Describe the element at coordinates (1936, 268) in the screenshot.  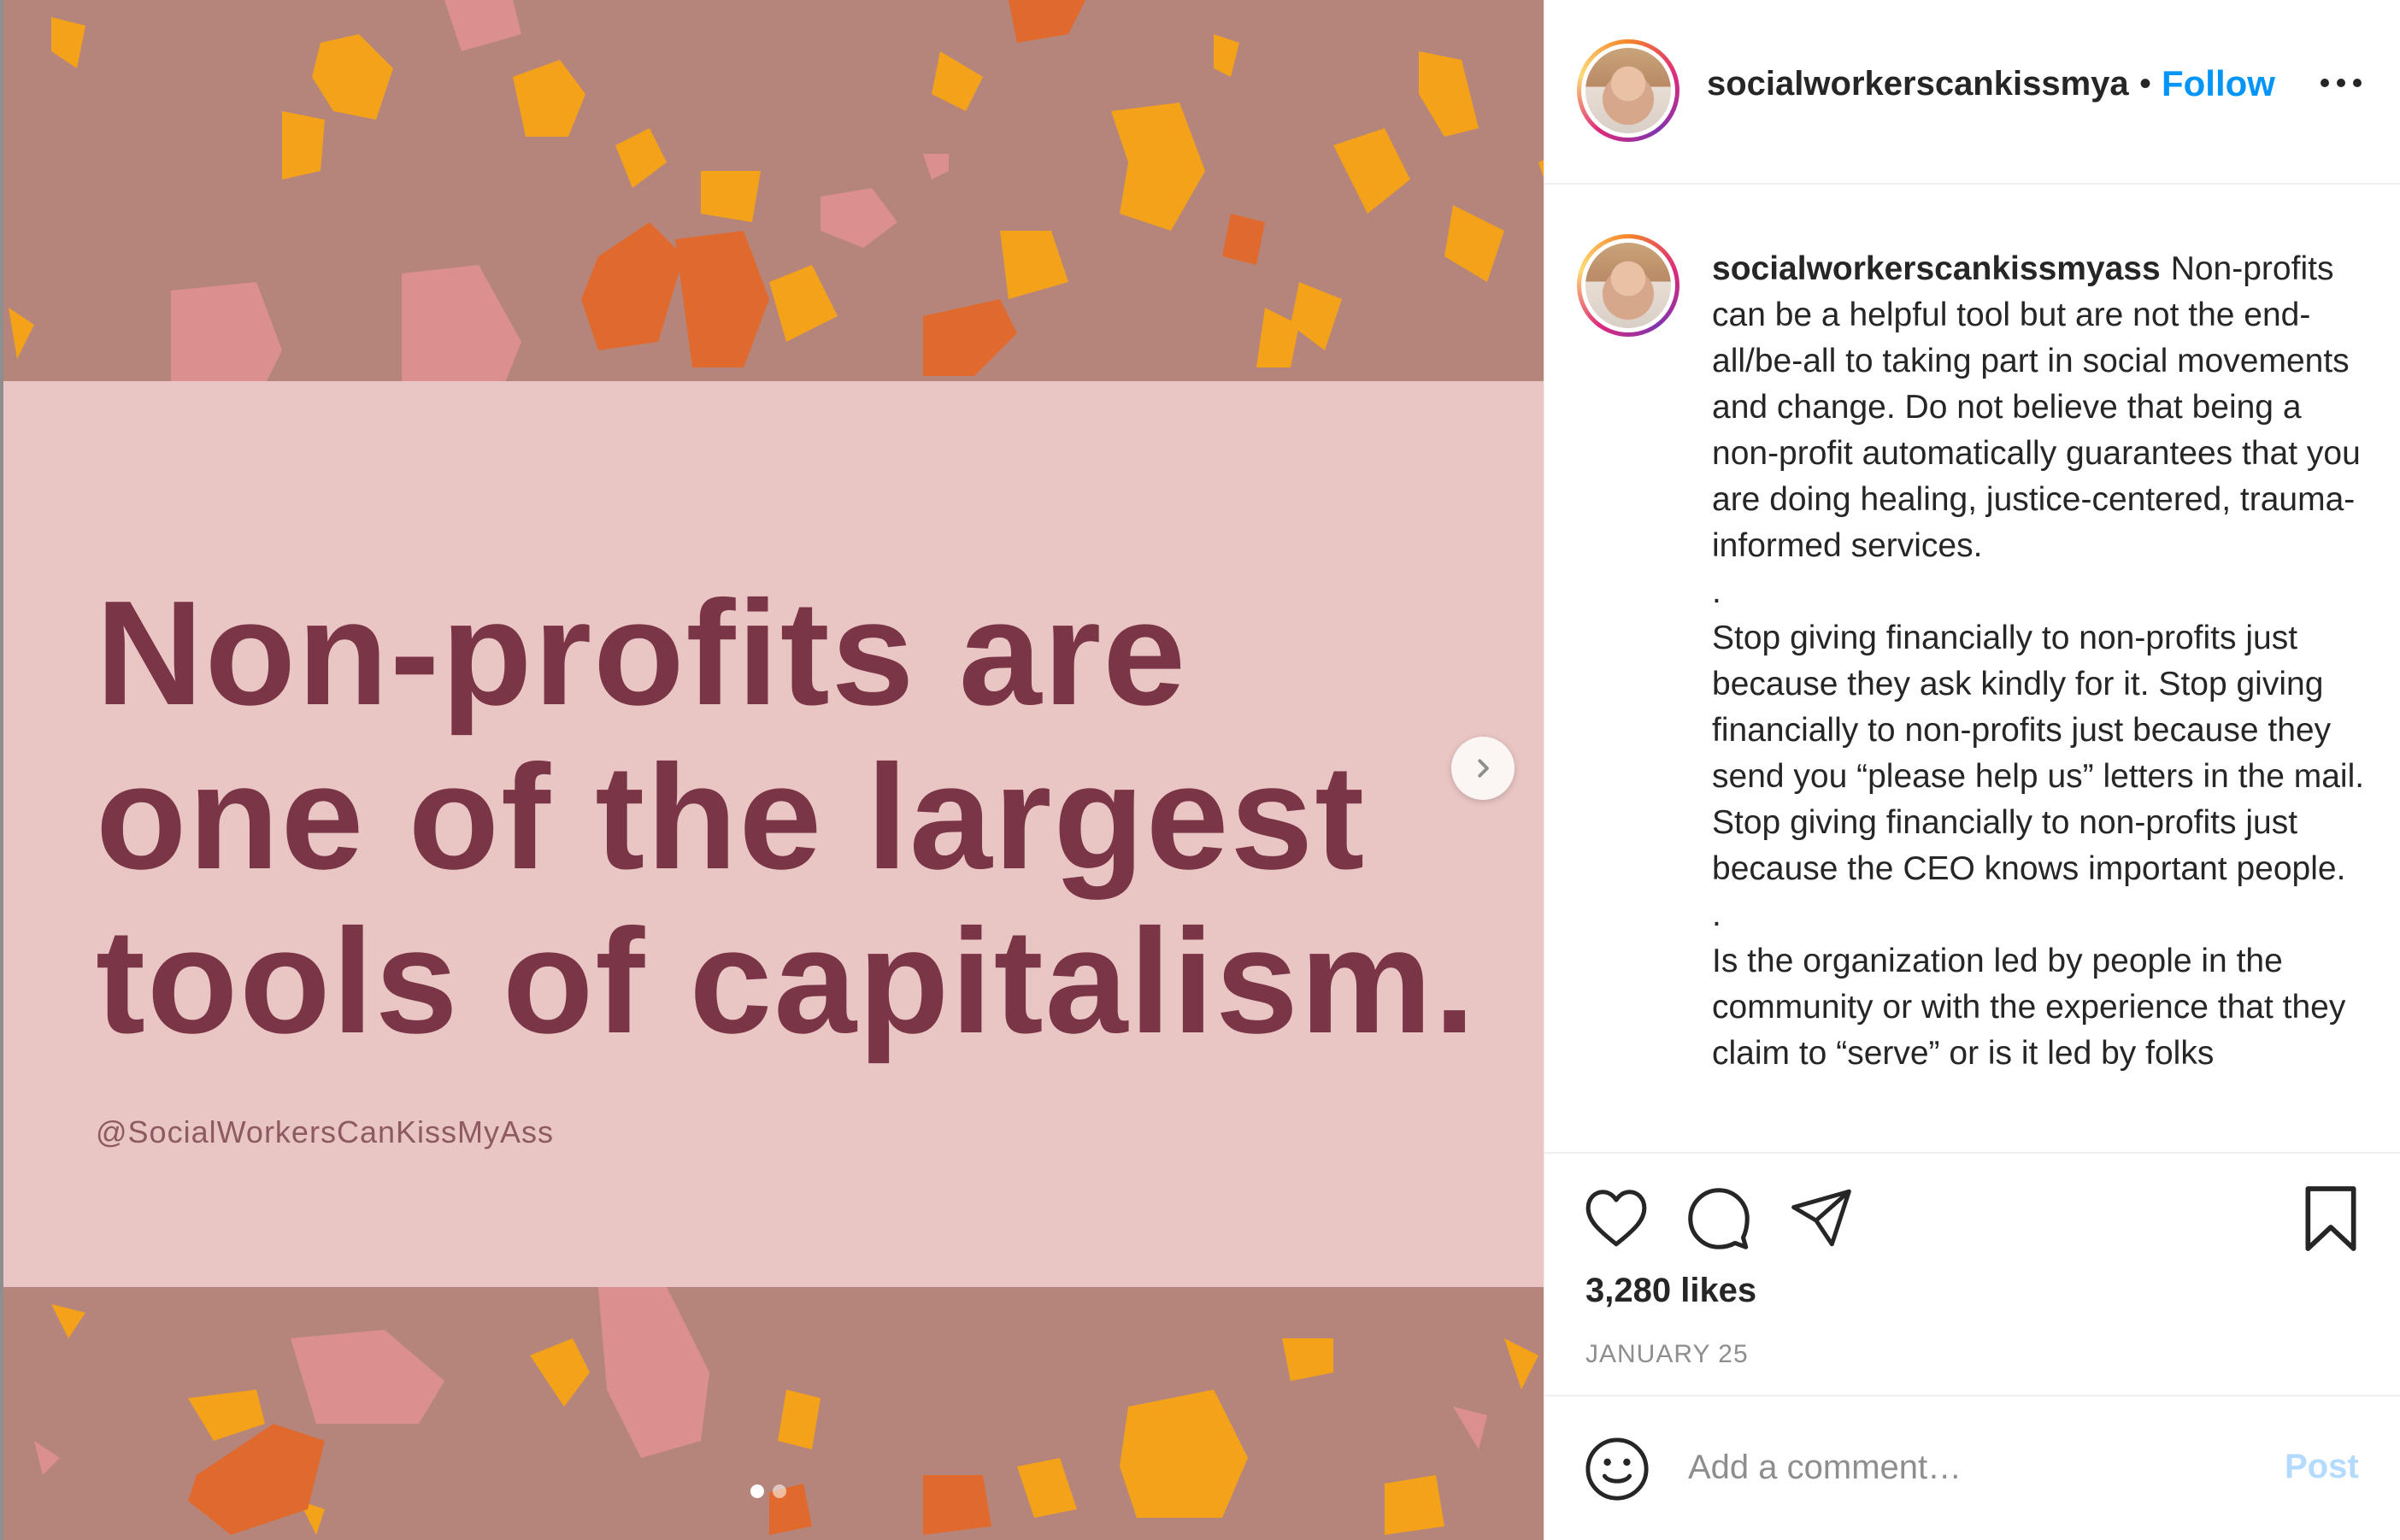
I see `caption-username: socialworkerscankissmyass` at that location.